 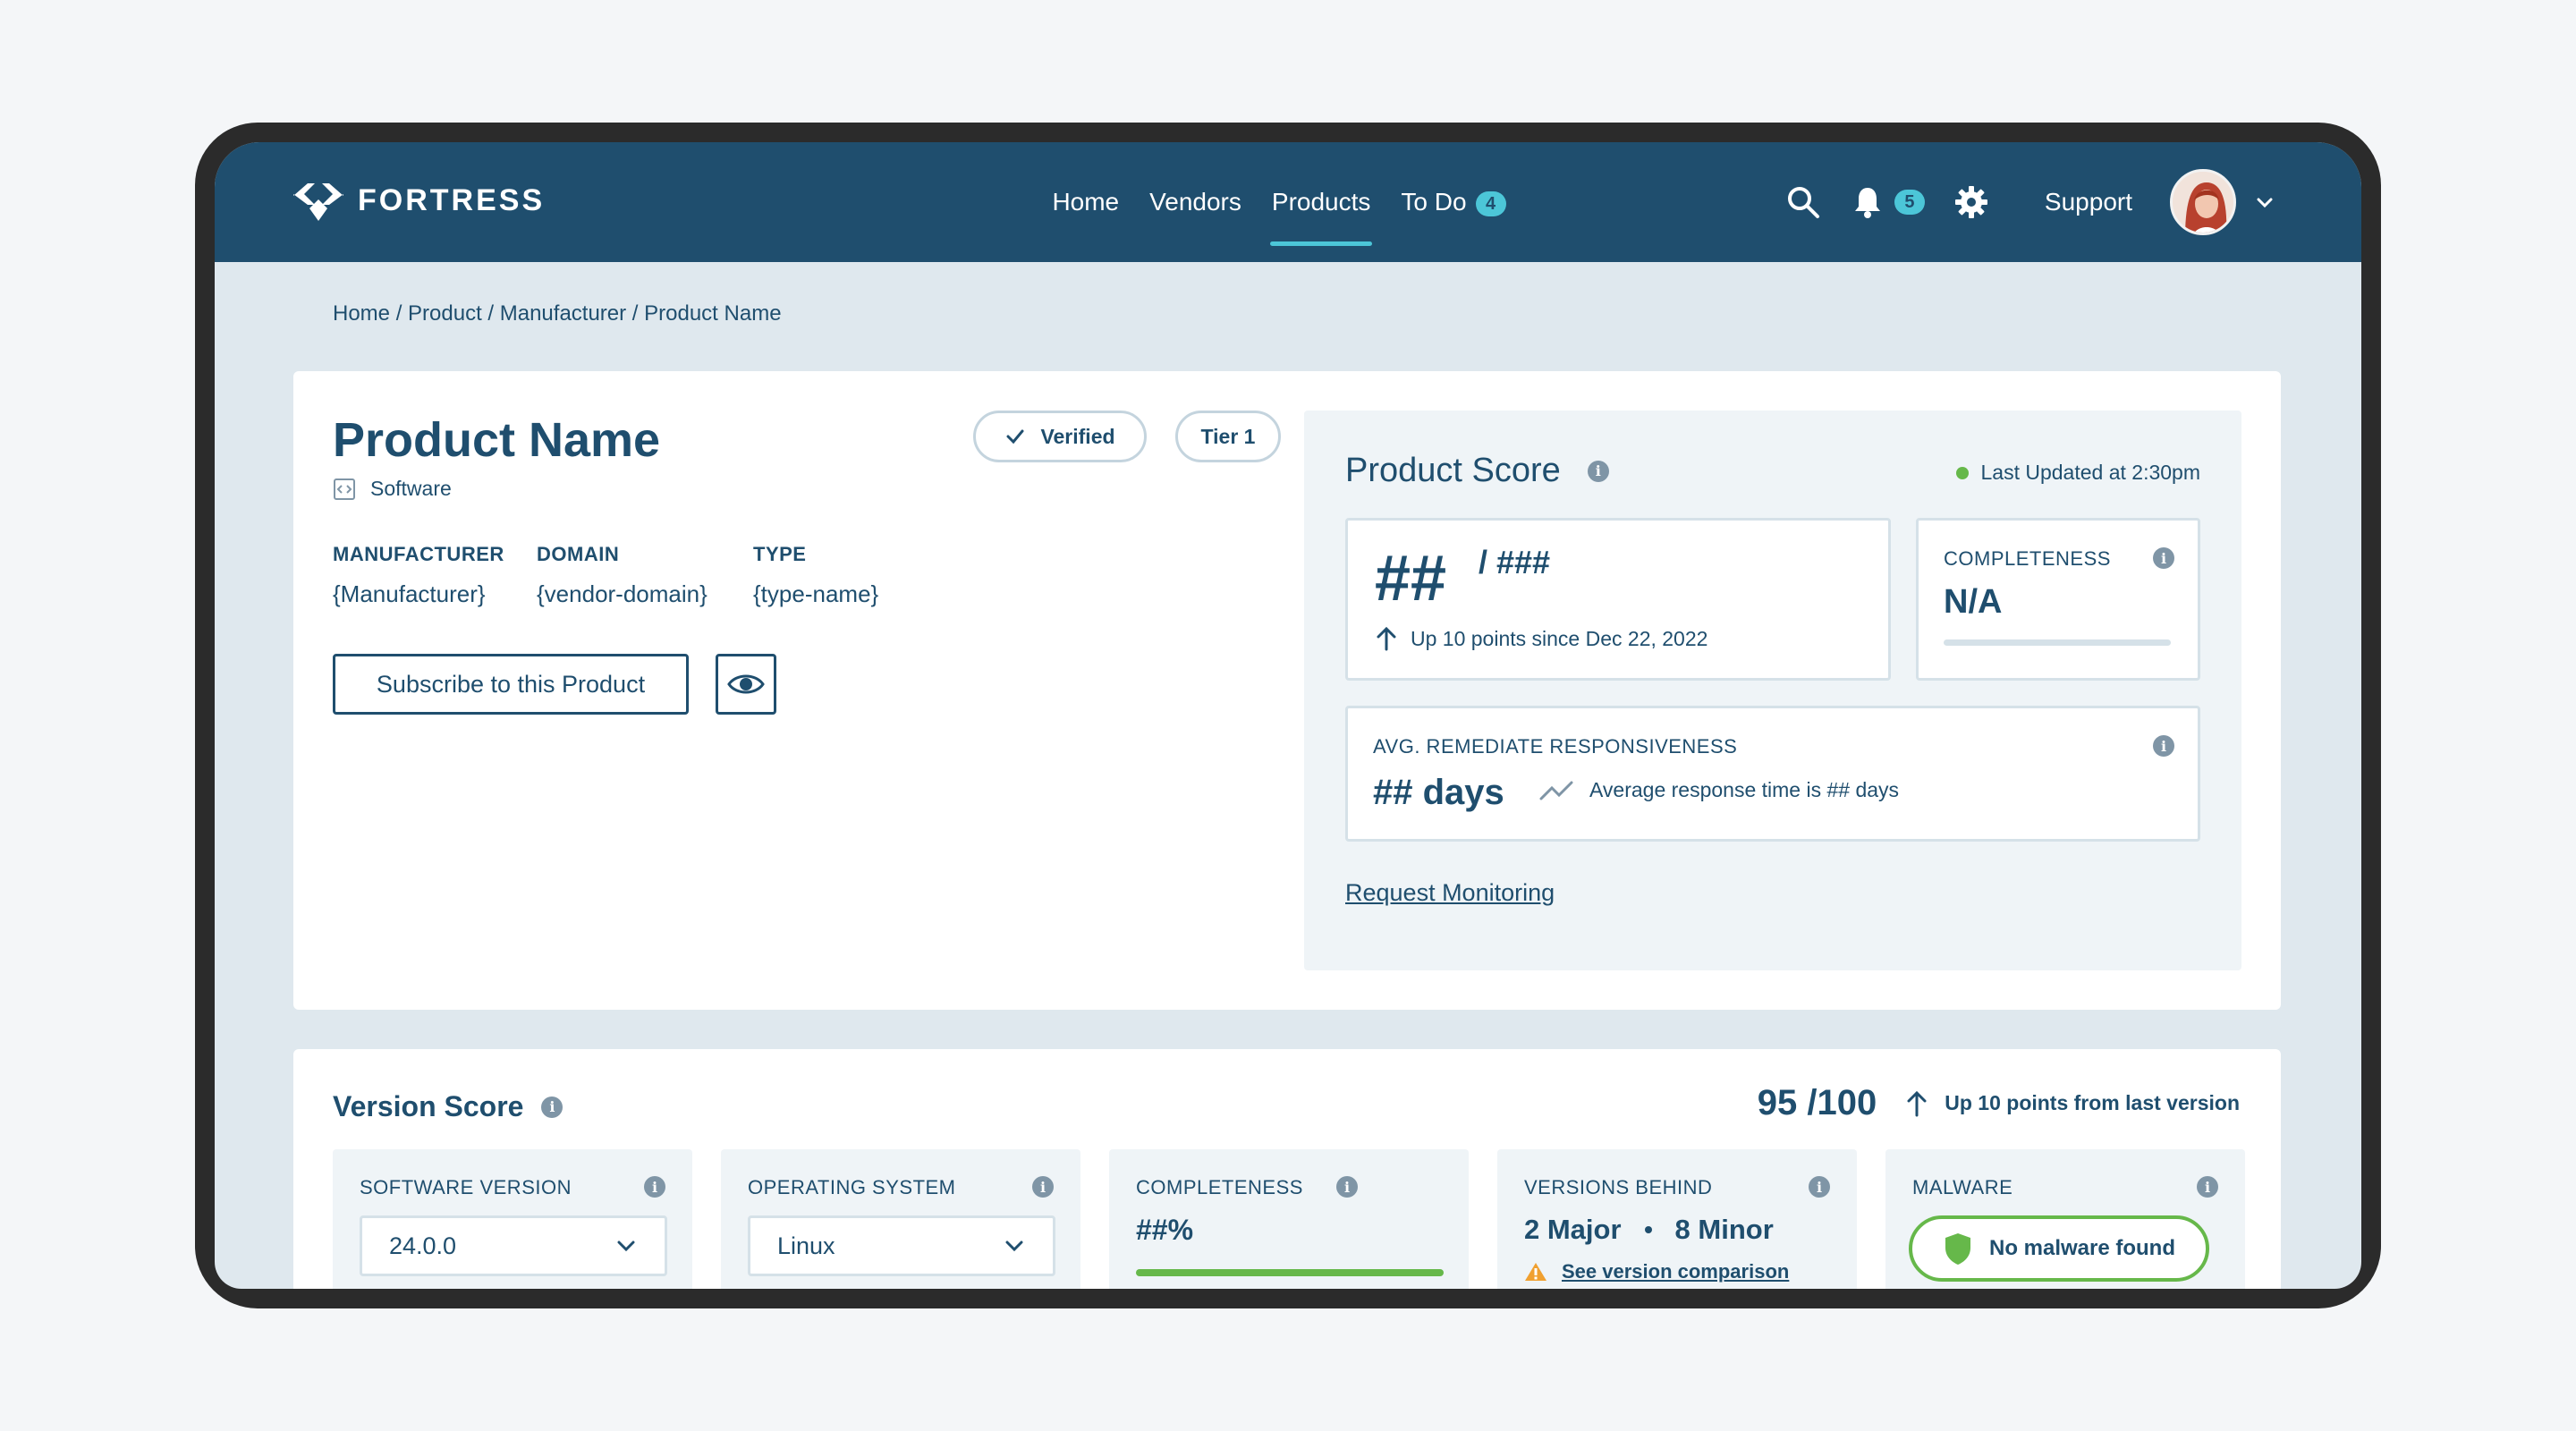 What do you see at coordinates (1219, 1187) in the screenshot?
I see `version-completeness-label: COMPLETENESS` at bounding box center [1219, 1187].